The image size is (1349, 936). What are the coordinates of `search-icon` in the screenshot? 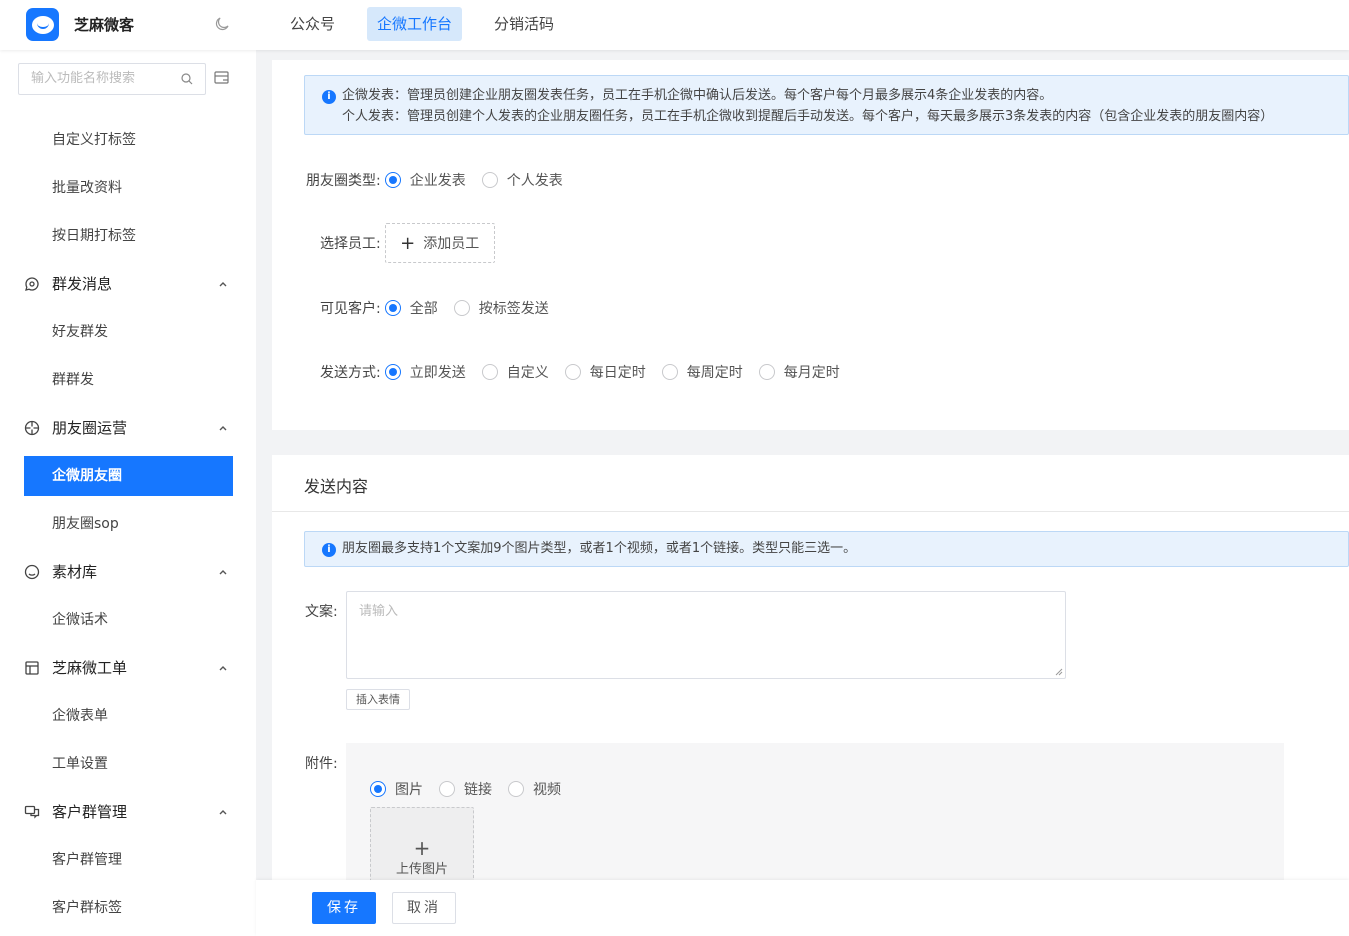 It's located at (187, 79).